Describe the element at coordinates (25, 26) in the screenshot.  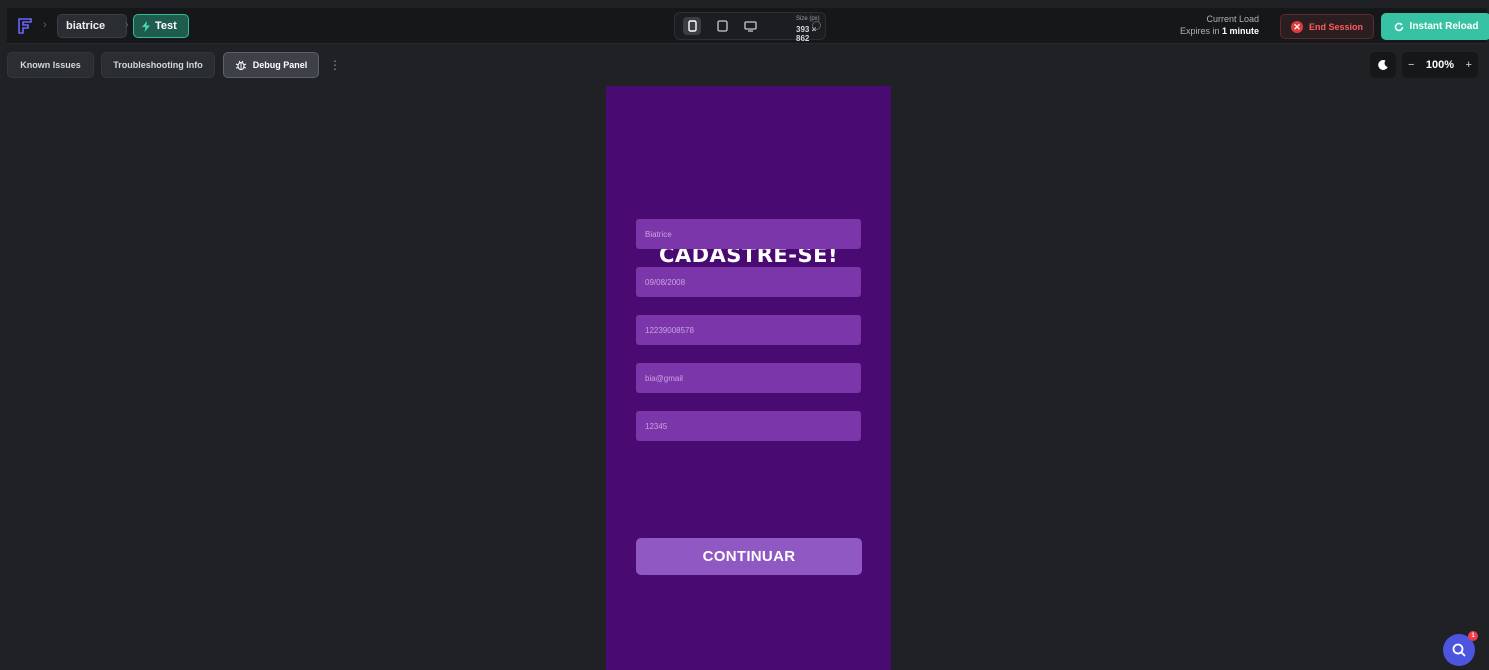
I see `flutterflow-logo-icon` at that location.